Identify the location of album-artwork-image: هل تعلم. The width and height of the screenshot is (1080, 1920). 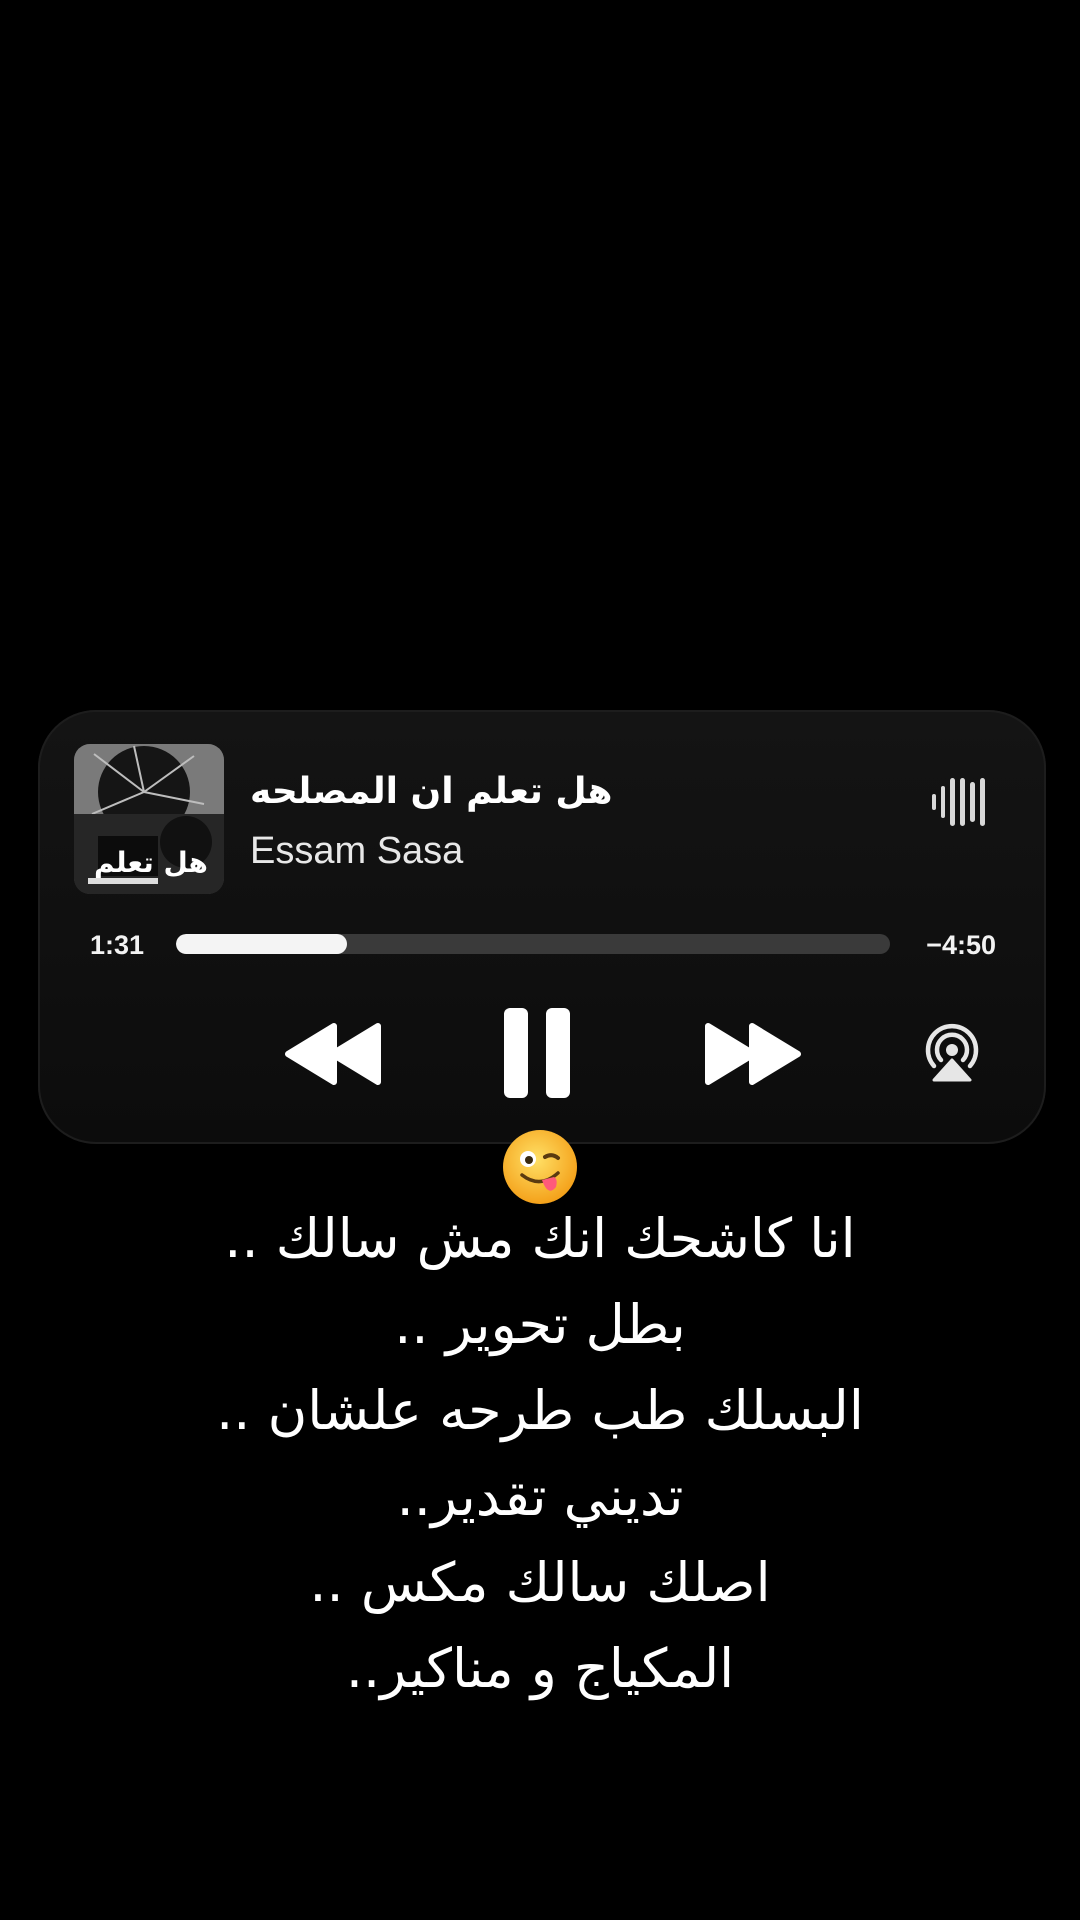
(149, 819).